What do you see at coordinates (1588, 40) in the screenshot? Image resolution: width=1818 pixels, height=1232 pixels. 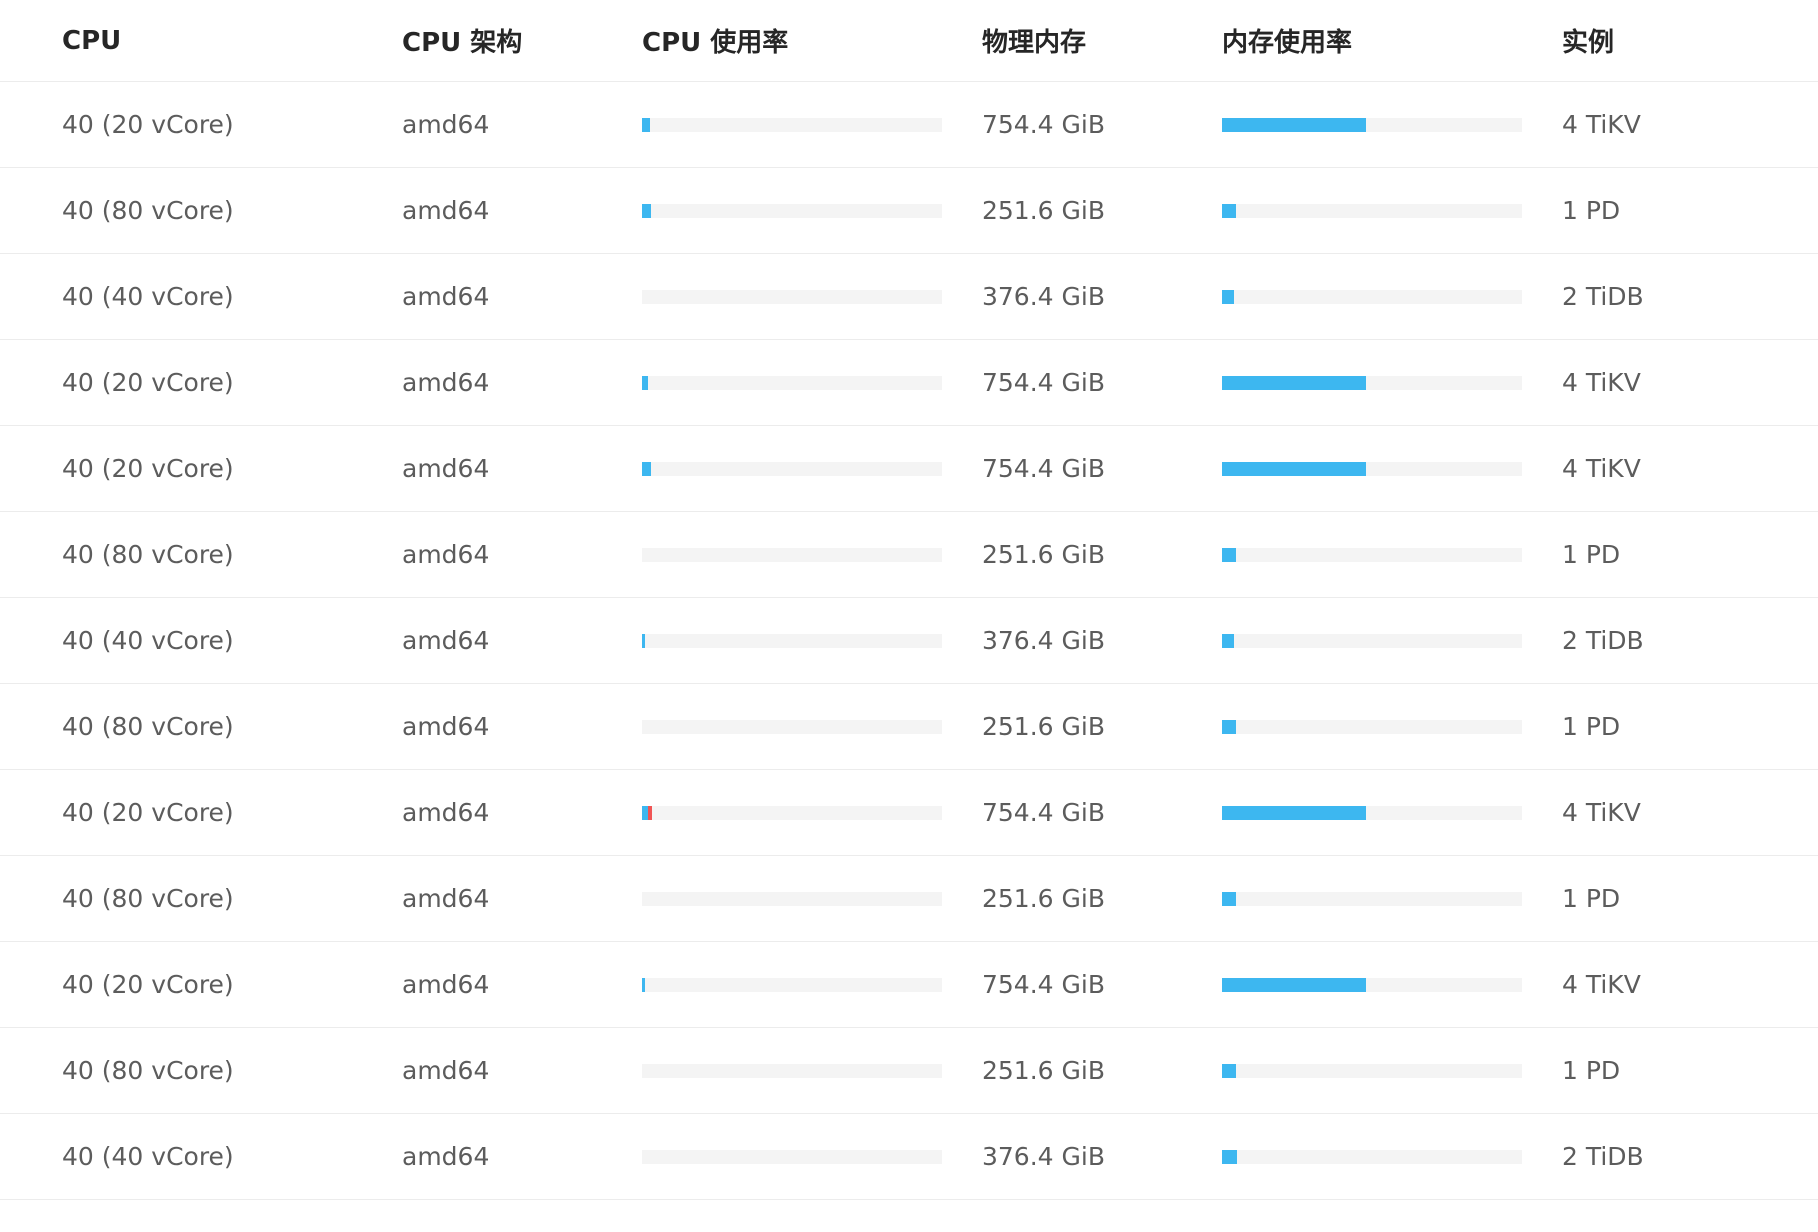 I see `header-instance: 实例` at bounding box center [1588, 40].